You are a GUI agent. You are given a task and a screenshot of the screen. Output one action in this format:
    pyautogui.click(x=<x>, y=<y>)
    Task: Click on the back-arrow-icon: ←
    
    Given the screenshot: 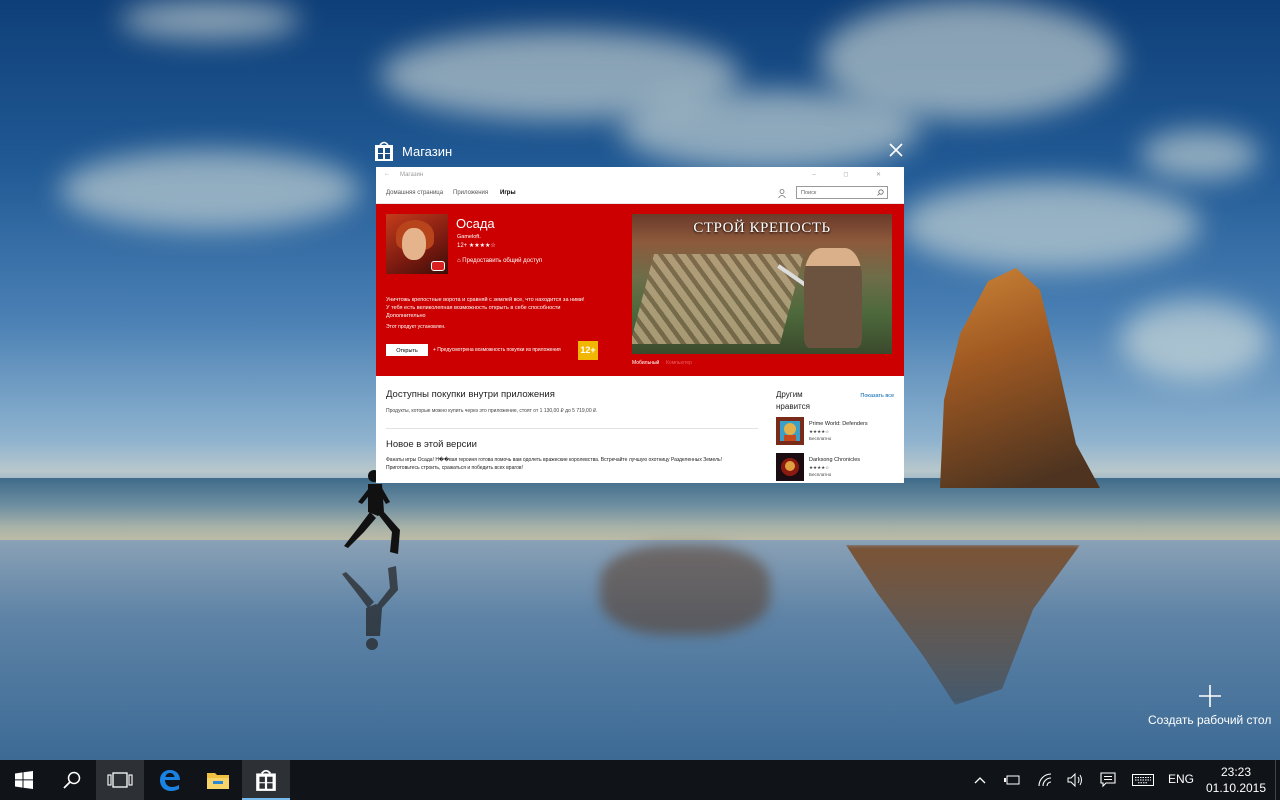 What is the action you would take?
    pyautogui.click(x=387, y=174)
    